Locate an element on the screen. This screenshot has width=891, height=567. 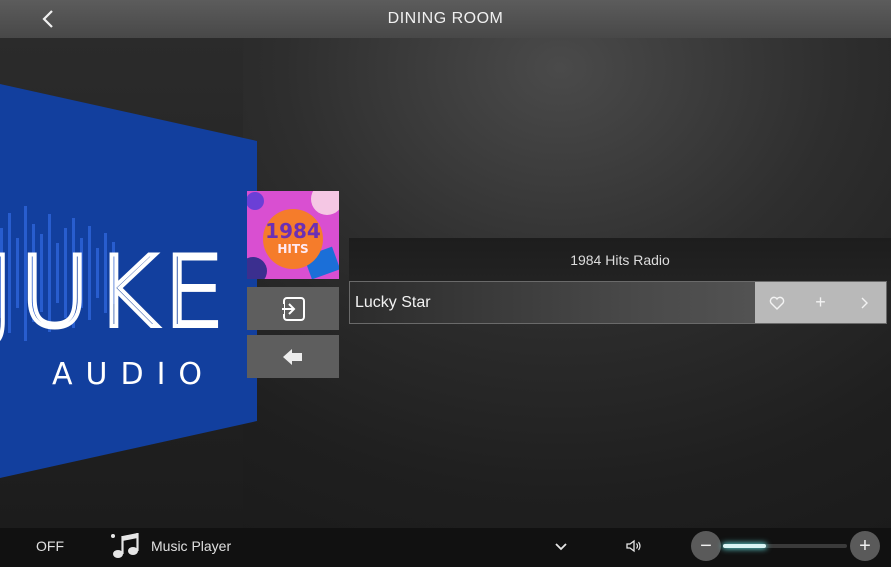
back-button is located at coordinates (48, 19).